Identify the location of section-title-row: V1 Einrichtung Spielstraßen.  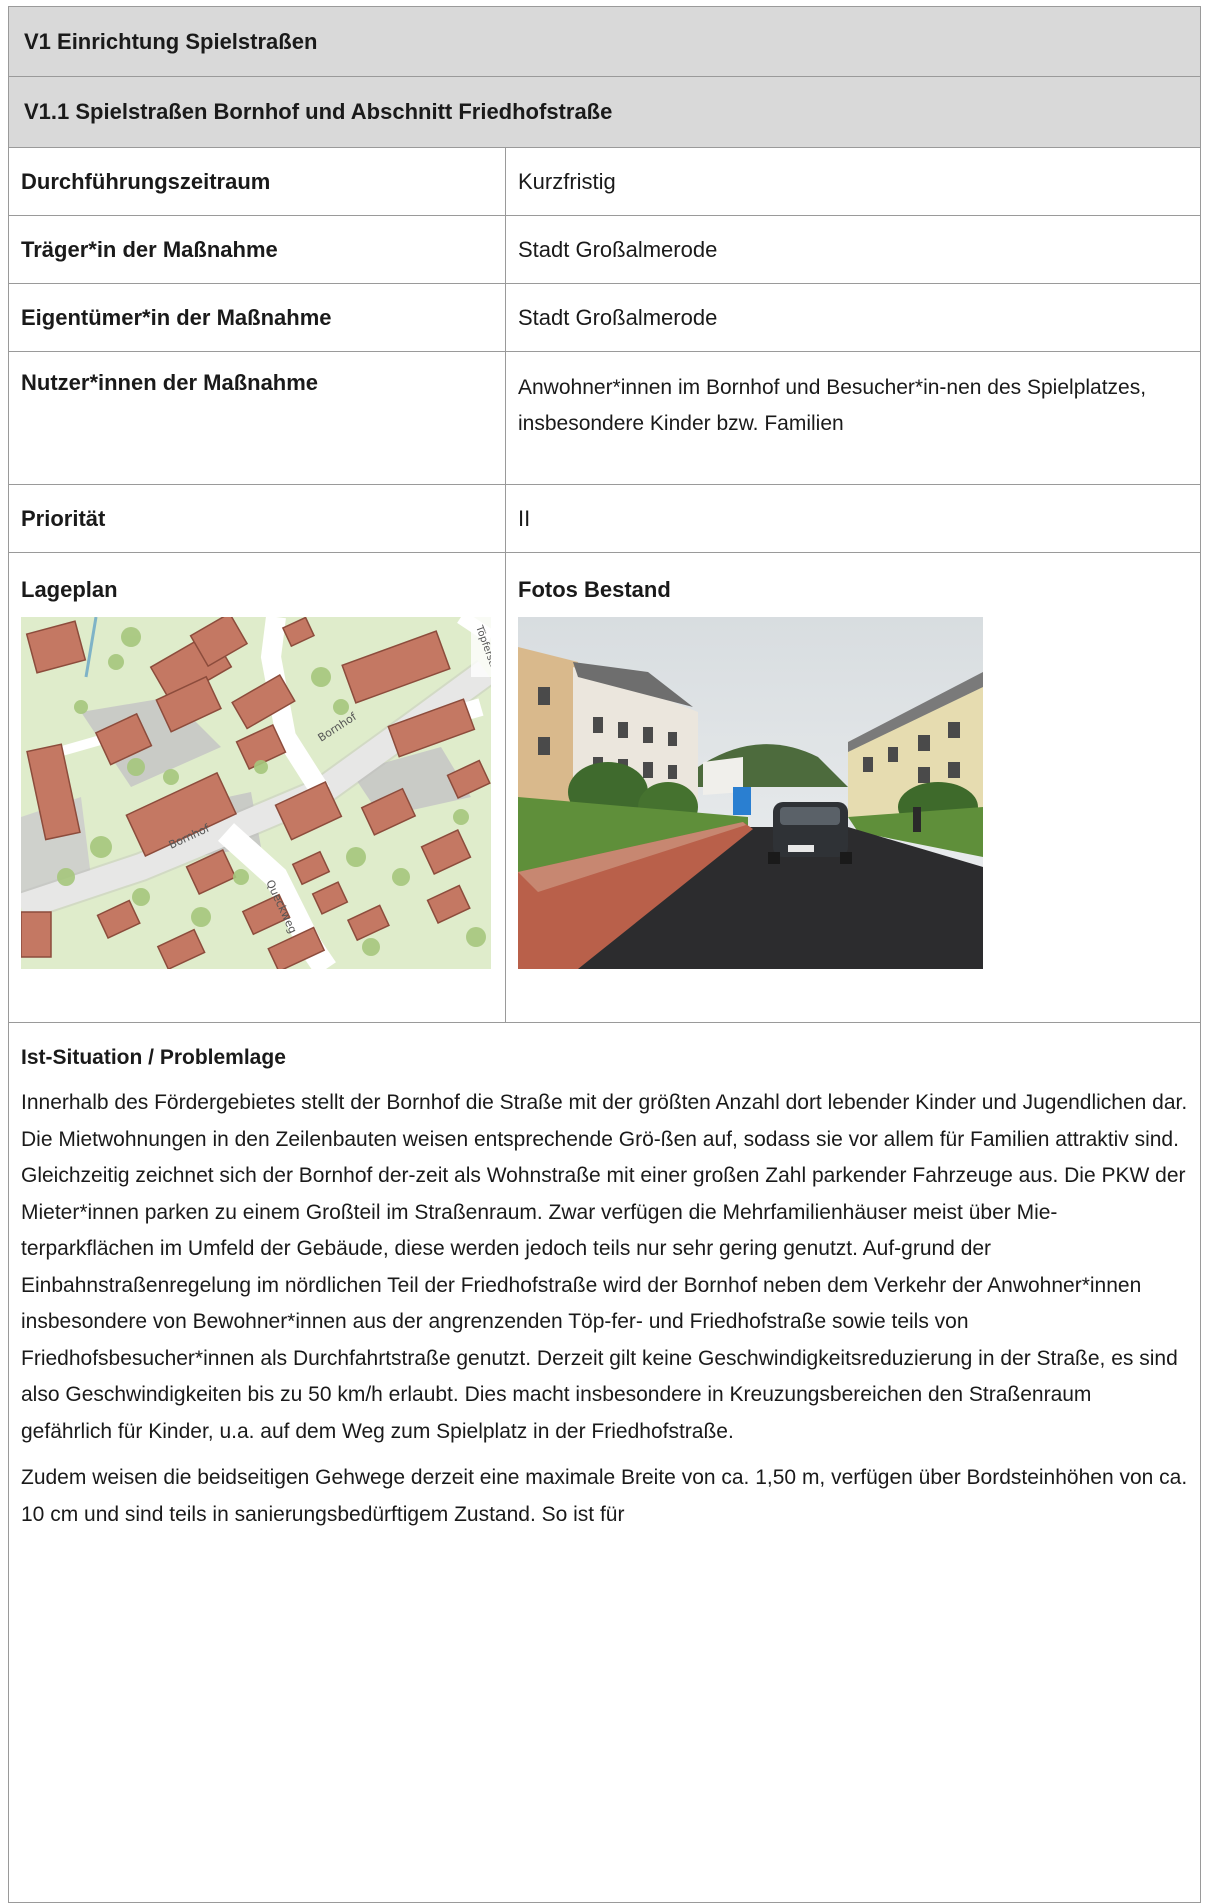
(604, 41).